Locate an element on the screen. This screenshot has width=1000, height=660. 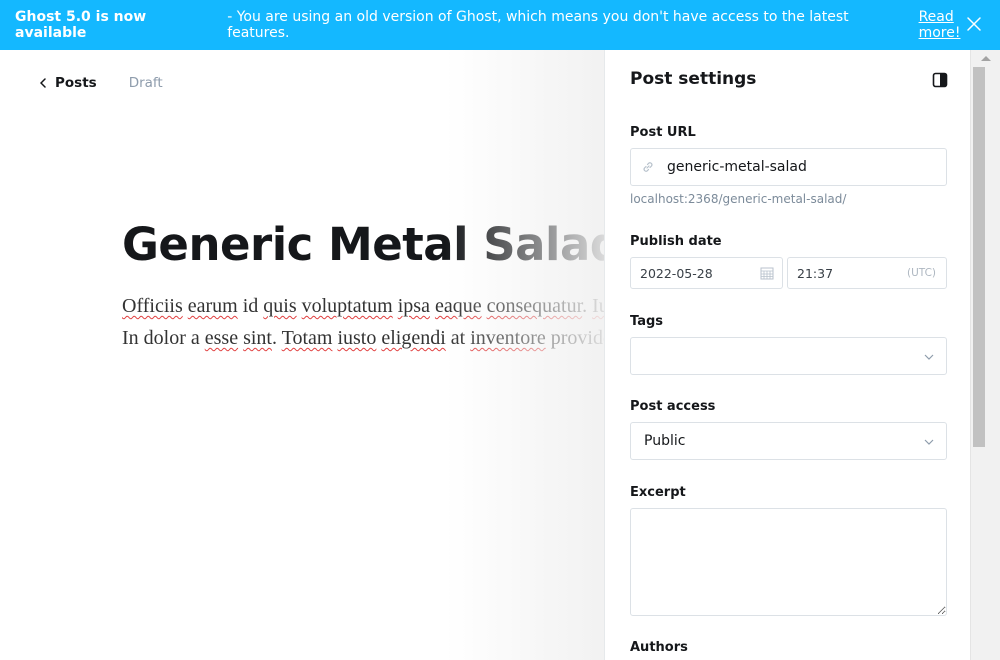
post-url-input: generic-metal-salad is located at coordinates (788, 167).